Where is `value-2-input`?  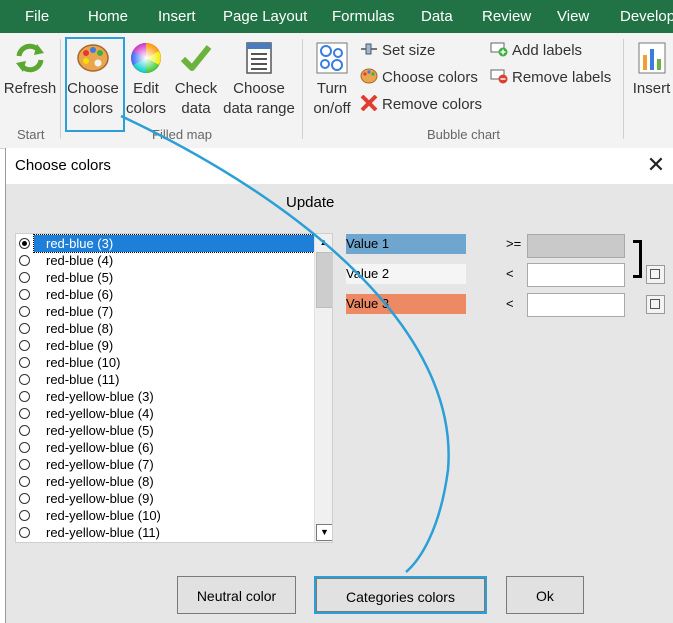
value-2-input is located at coordinates (576, 275).